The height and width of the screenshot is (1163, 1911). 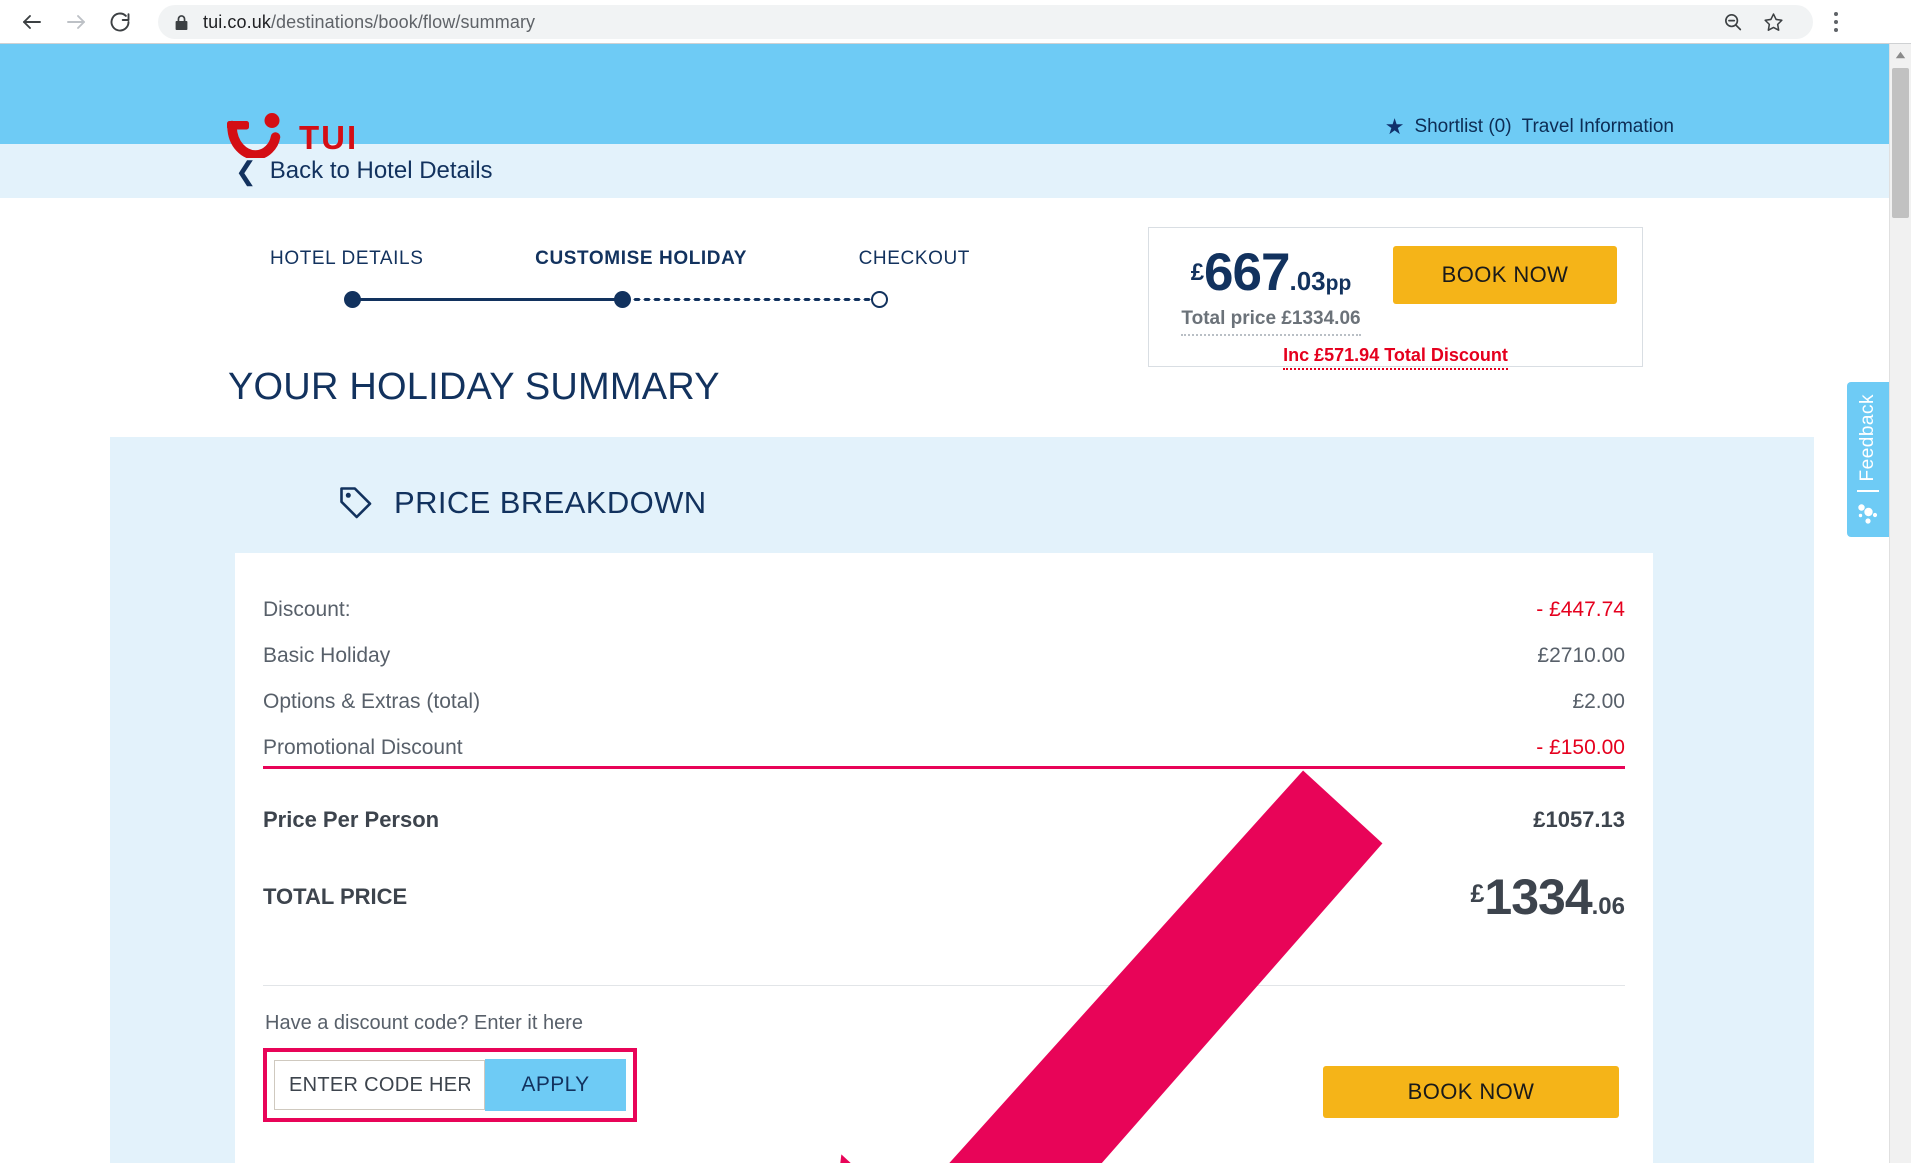 What do you see at coordinates (1900, 55) in the screenshot?
I see `scrollbar-up-arrow-icon` at bounding box center [1900, 55].